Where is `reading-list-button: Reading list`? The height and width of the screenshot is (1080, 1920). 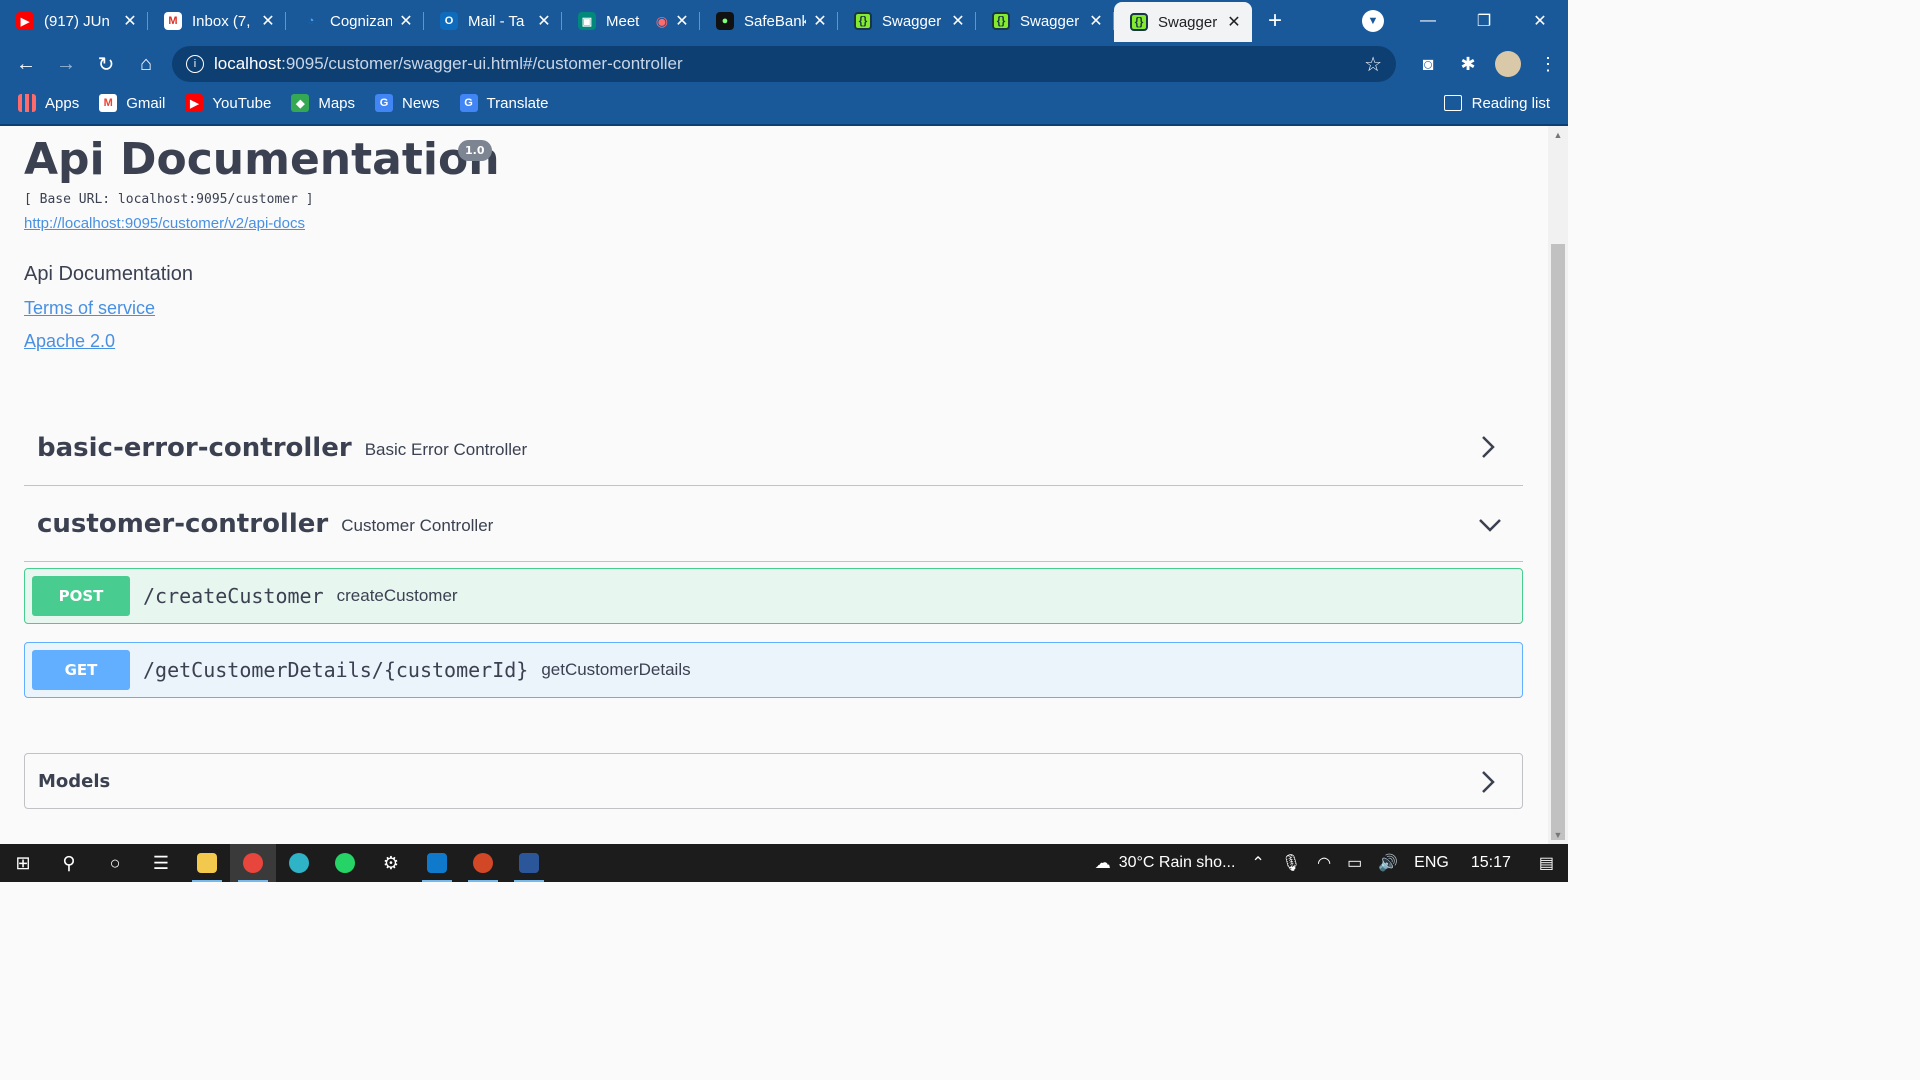 reading-list-button: Reading list is located at coordinates (1496, 103).